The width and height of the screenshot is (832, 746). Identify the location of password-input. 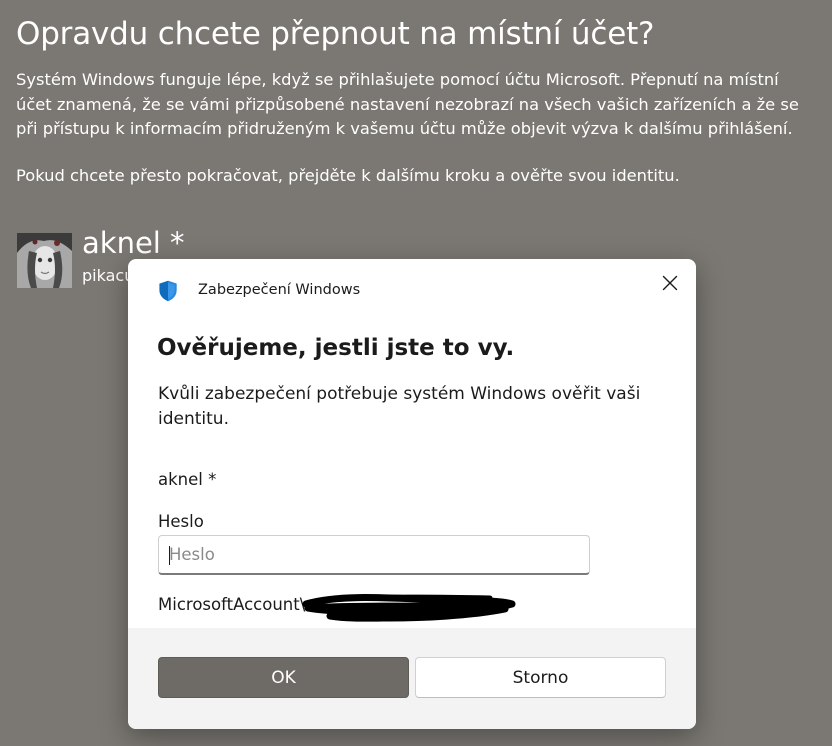
(374, 555).